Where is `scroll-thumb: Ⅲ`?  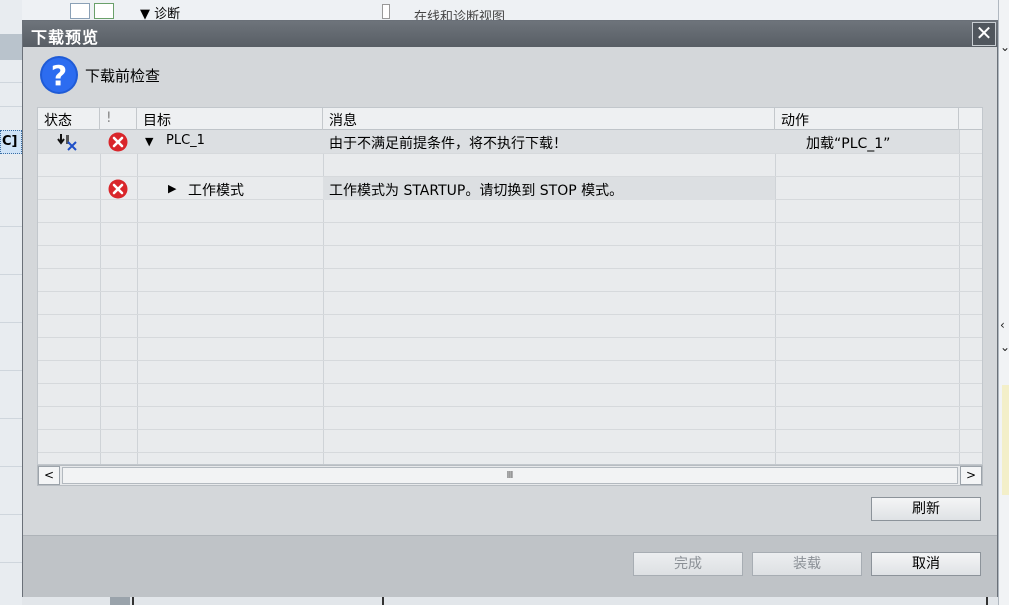
scroll-thumb: Ⅲ is located at coordinates (510, 475).